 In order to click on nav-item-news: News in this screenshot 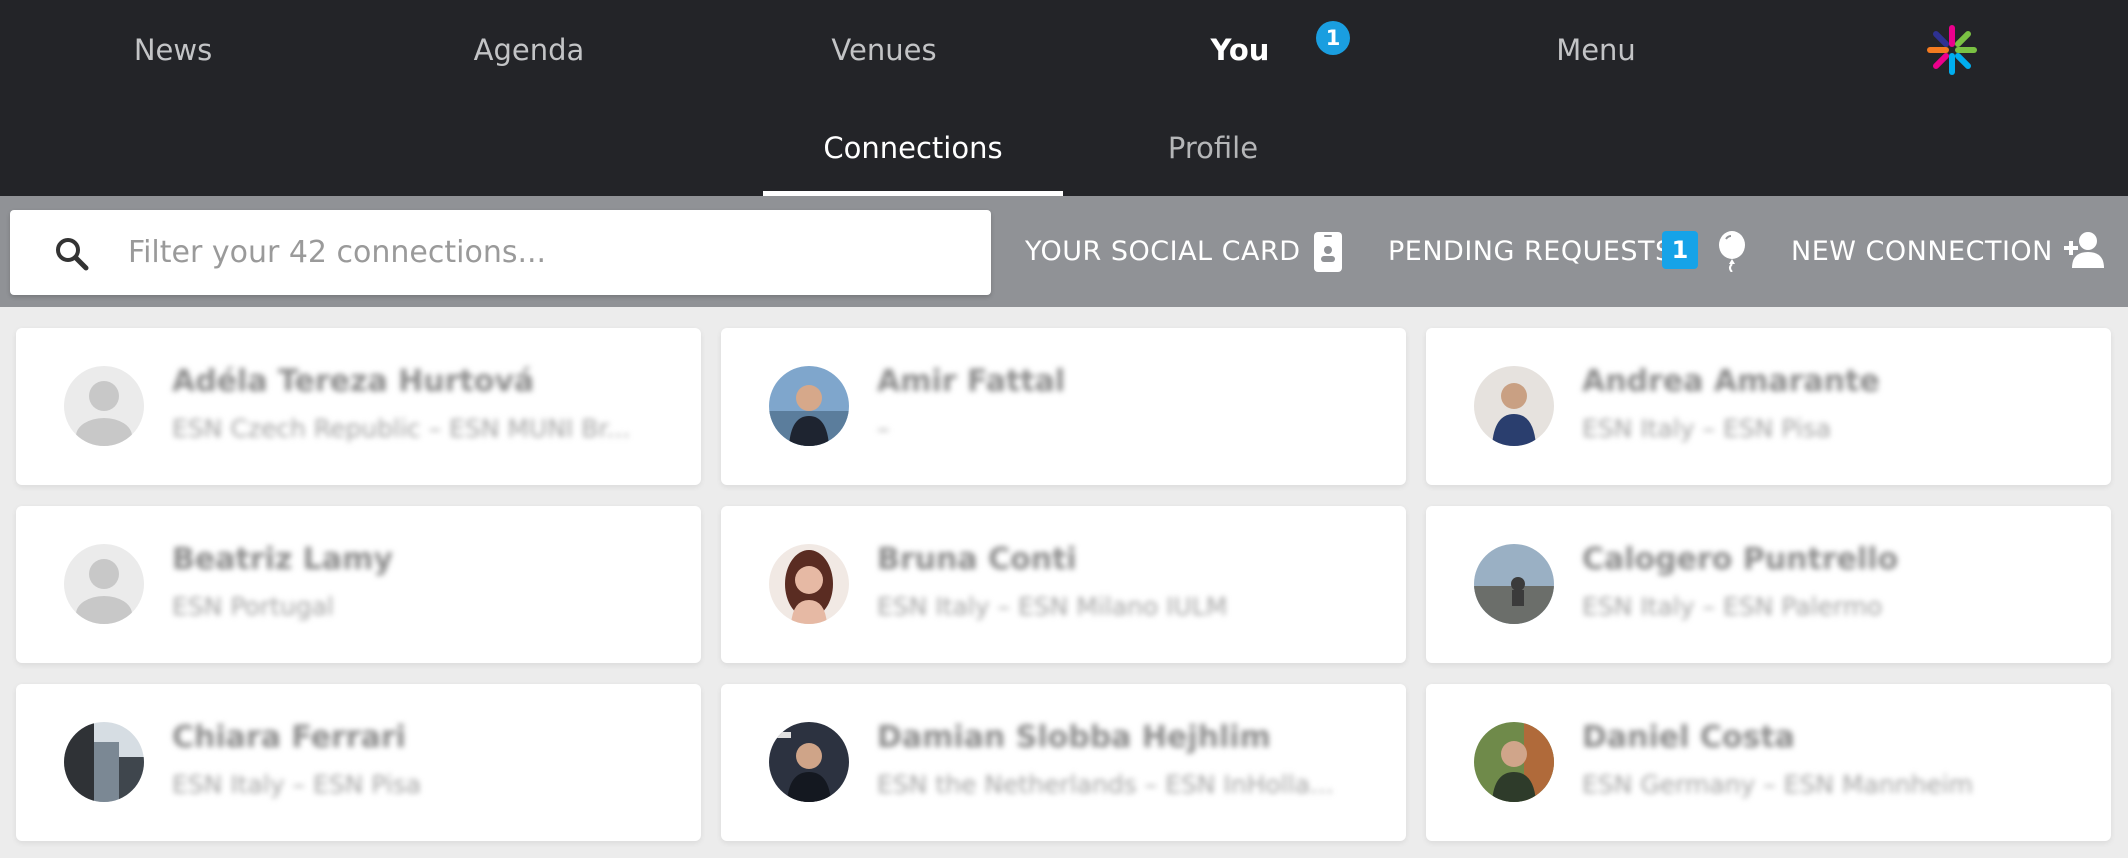, I will do `click(173, 50)`.